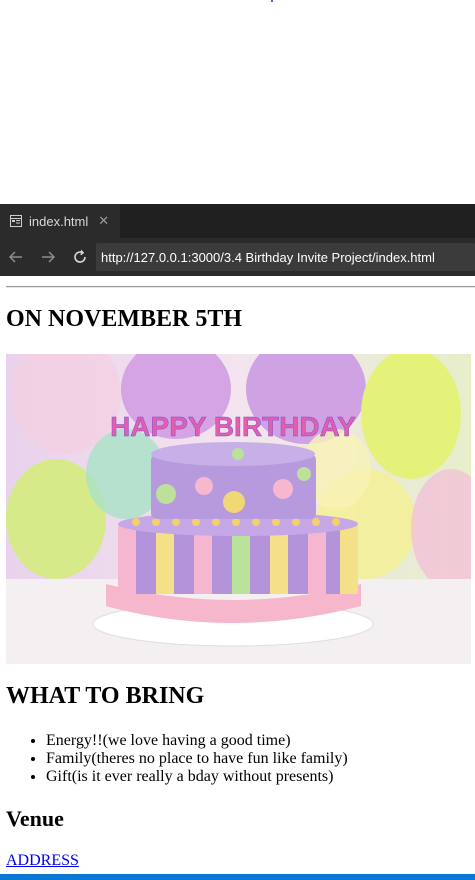 This screenshot has width=475, height=880. I want to click on what-to-bring-heading: WHAT TO BRING, so click(105, 696).